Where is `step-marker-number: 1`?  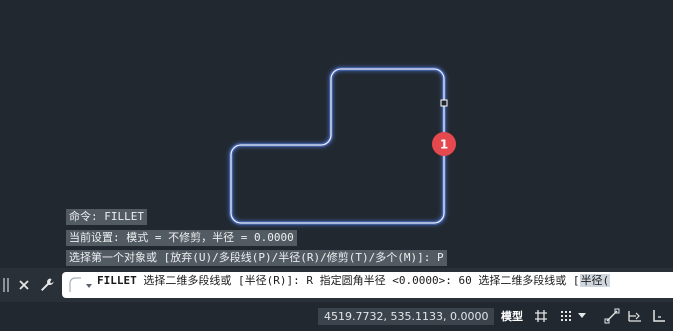
step-marker-number: 1 is located at coordinates (444, 145).